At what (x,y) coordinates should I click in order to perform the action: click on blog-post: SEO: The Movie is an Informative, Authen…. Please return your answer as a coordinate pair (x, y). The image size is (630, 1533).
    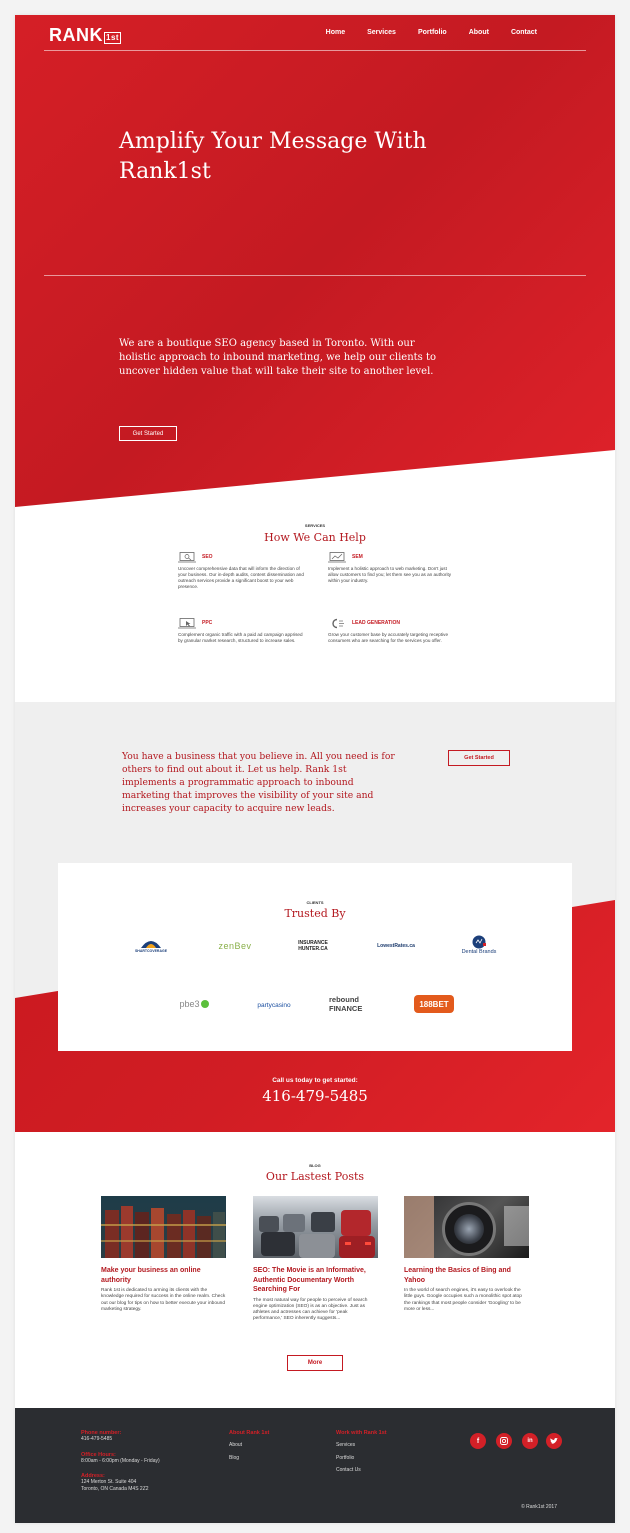
    Looking at the image, I should click on (315, 1259).